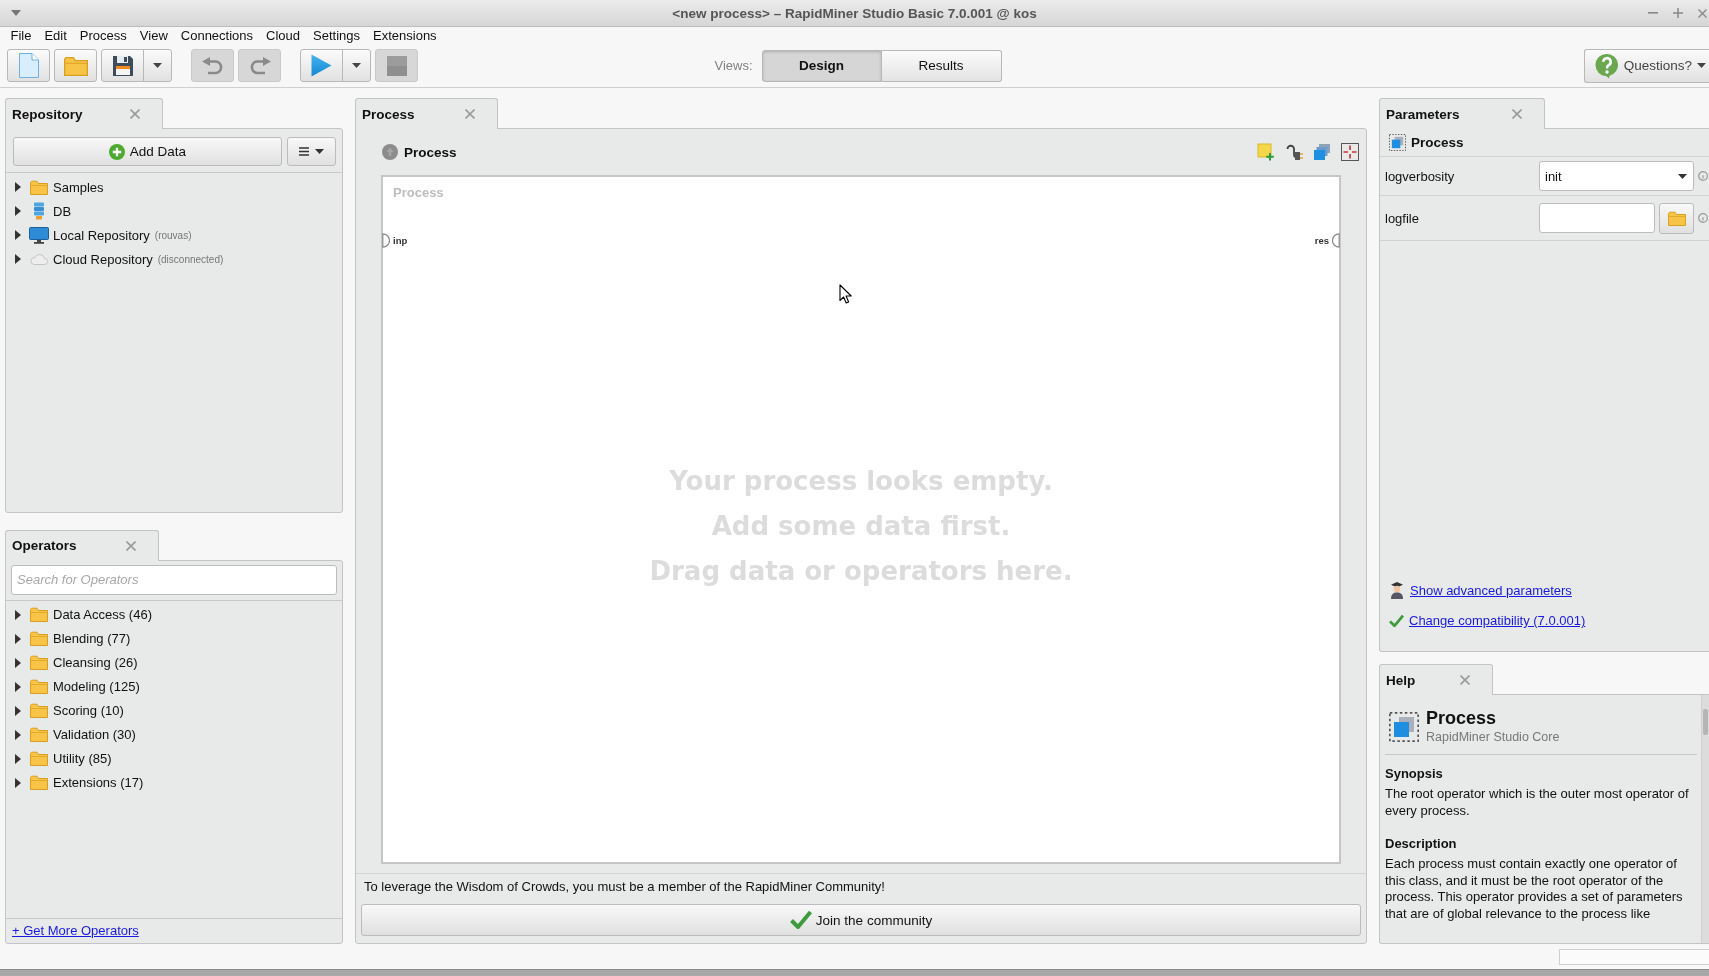  Describe the element at coordinates (21, 35) in the screenshot. I see `menu-item: File` at that location.